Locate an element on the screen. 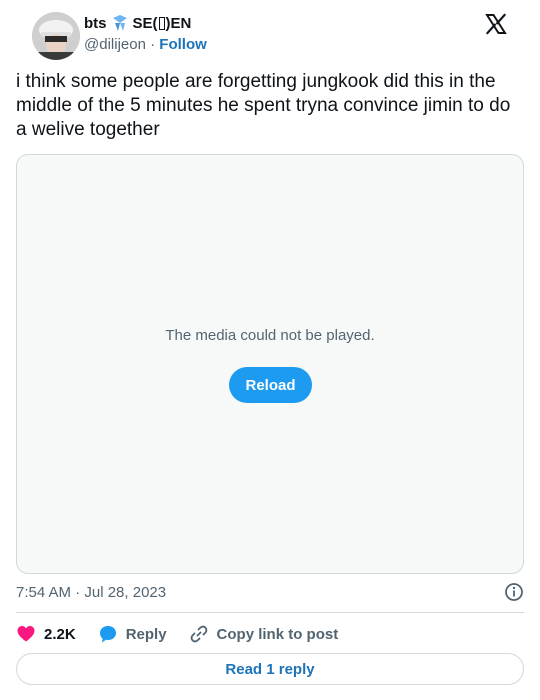  display-name-suffix: SE( is located at coordinates (145, 23).